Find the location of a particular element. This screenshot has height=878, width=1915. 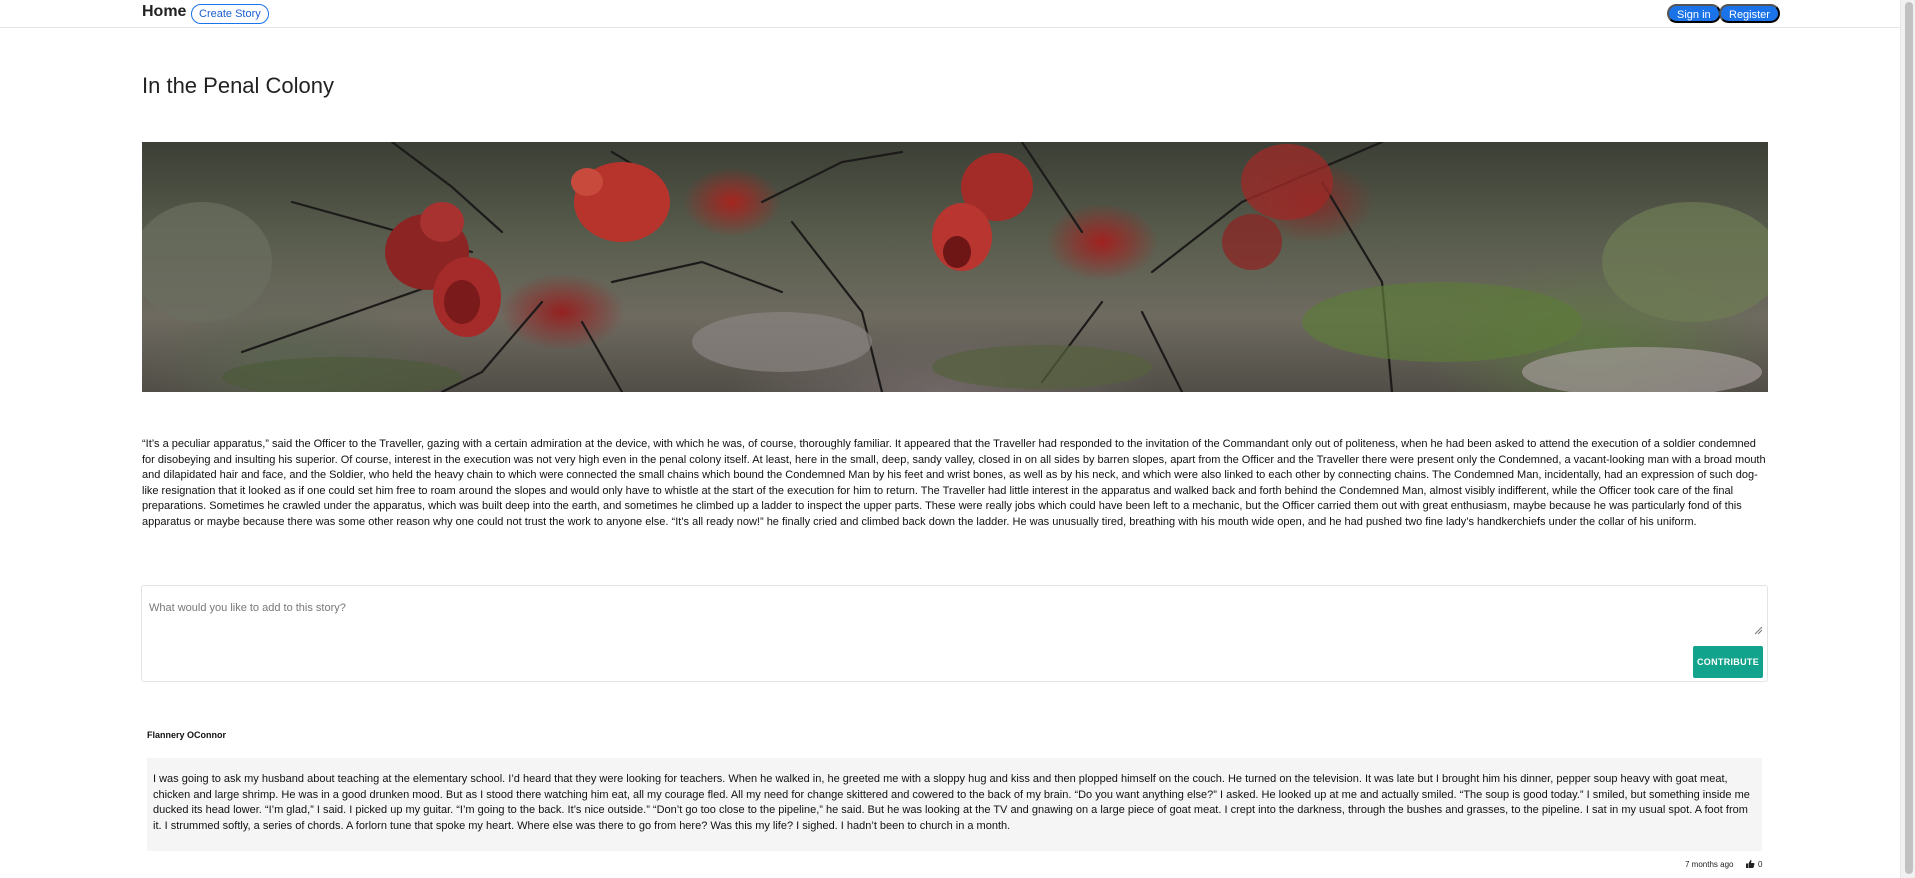

vertical-scrollbar is located at coordinates (1907, 439).